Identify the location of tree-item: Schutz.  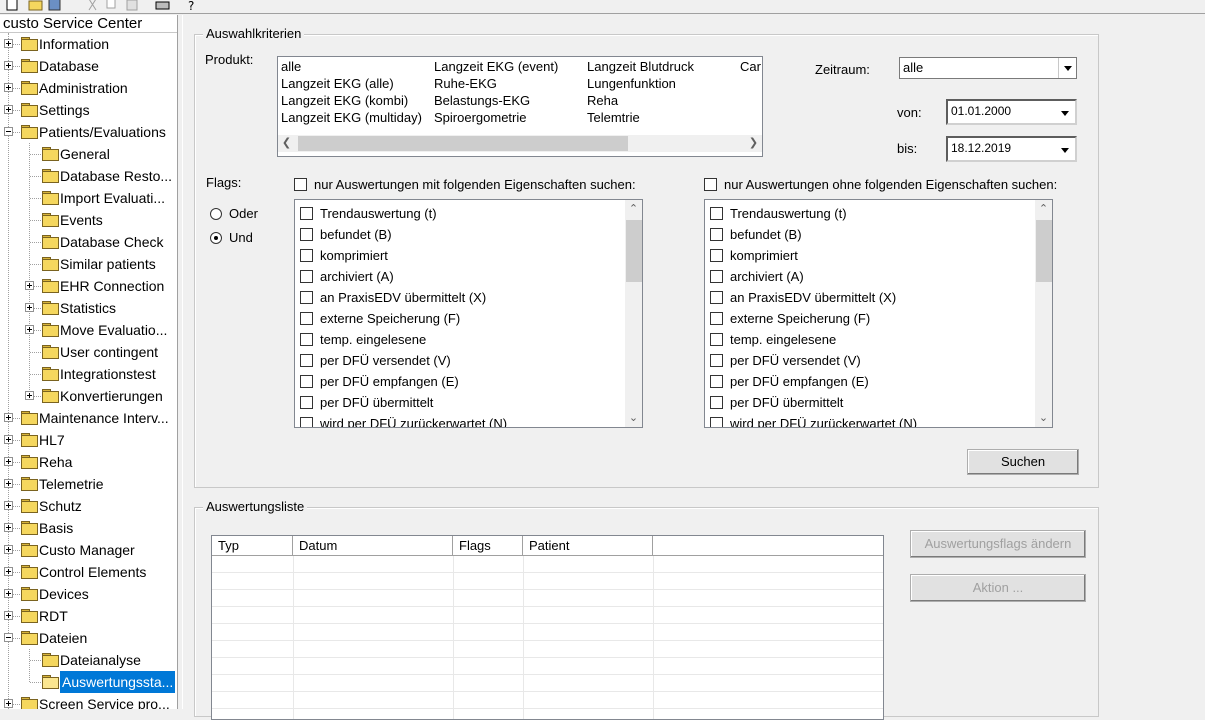
(88, 506).